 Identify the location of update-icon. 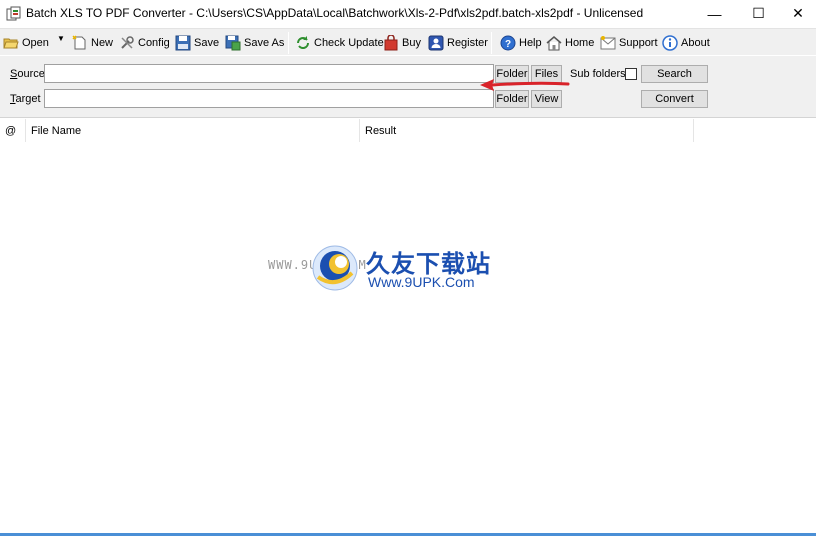
(303, 42).